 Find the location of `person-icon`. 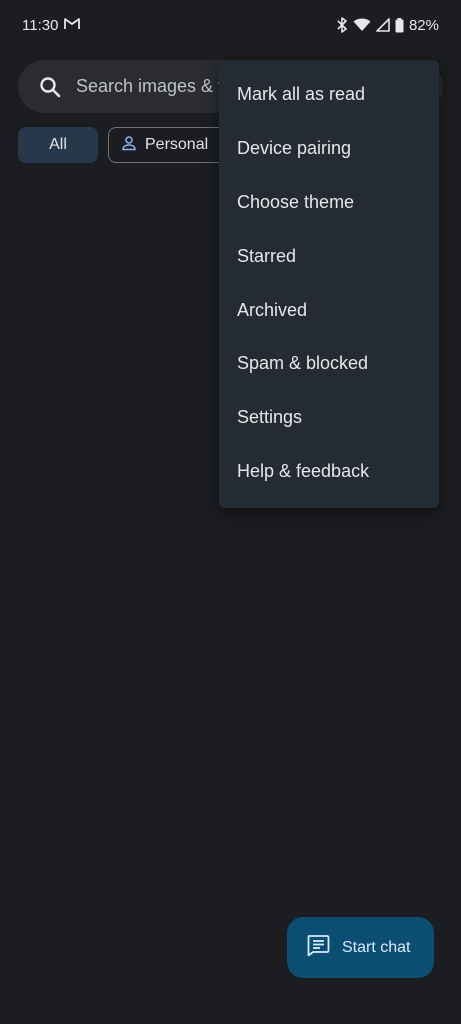

person-icon is located at coordinates (129, 145).